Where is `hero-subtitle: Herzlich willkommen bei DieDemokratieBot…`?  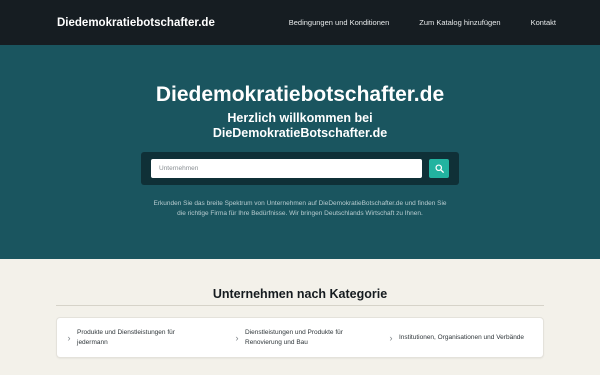
hero-subtitle: Herzlich willkommen bei DieDemokratieBot… is located at coordinates (300, 126).